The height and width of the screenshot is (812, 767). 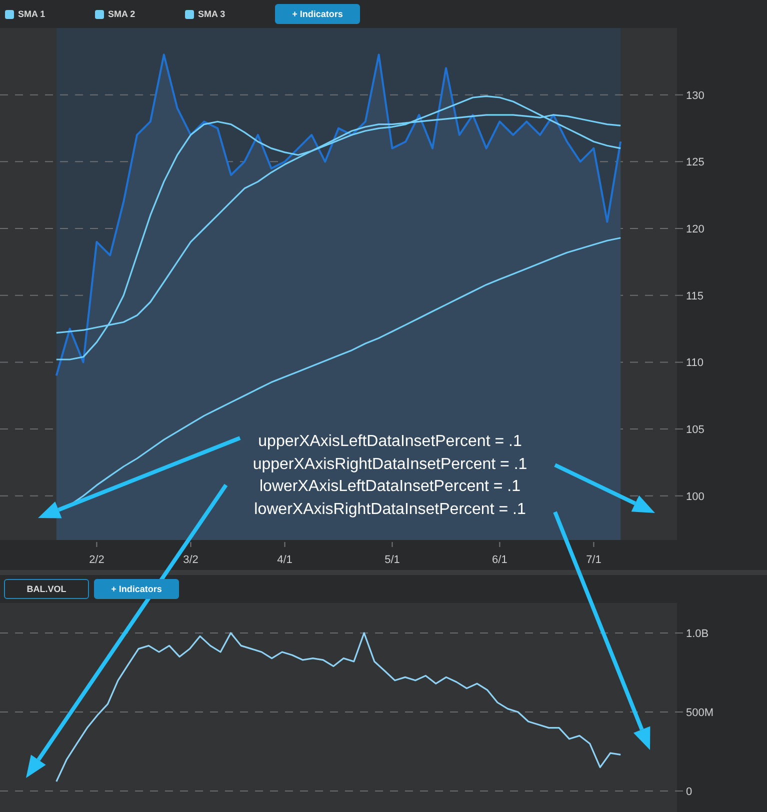 I want to click on y-axis-label: 500M, so click(x=700, y=713).